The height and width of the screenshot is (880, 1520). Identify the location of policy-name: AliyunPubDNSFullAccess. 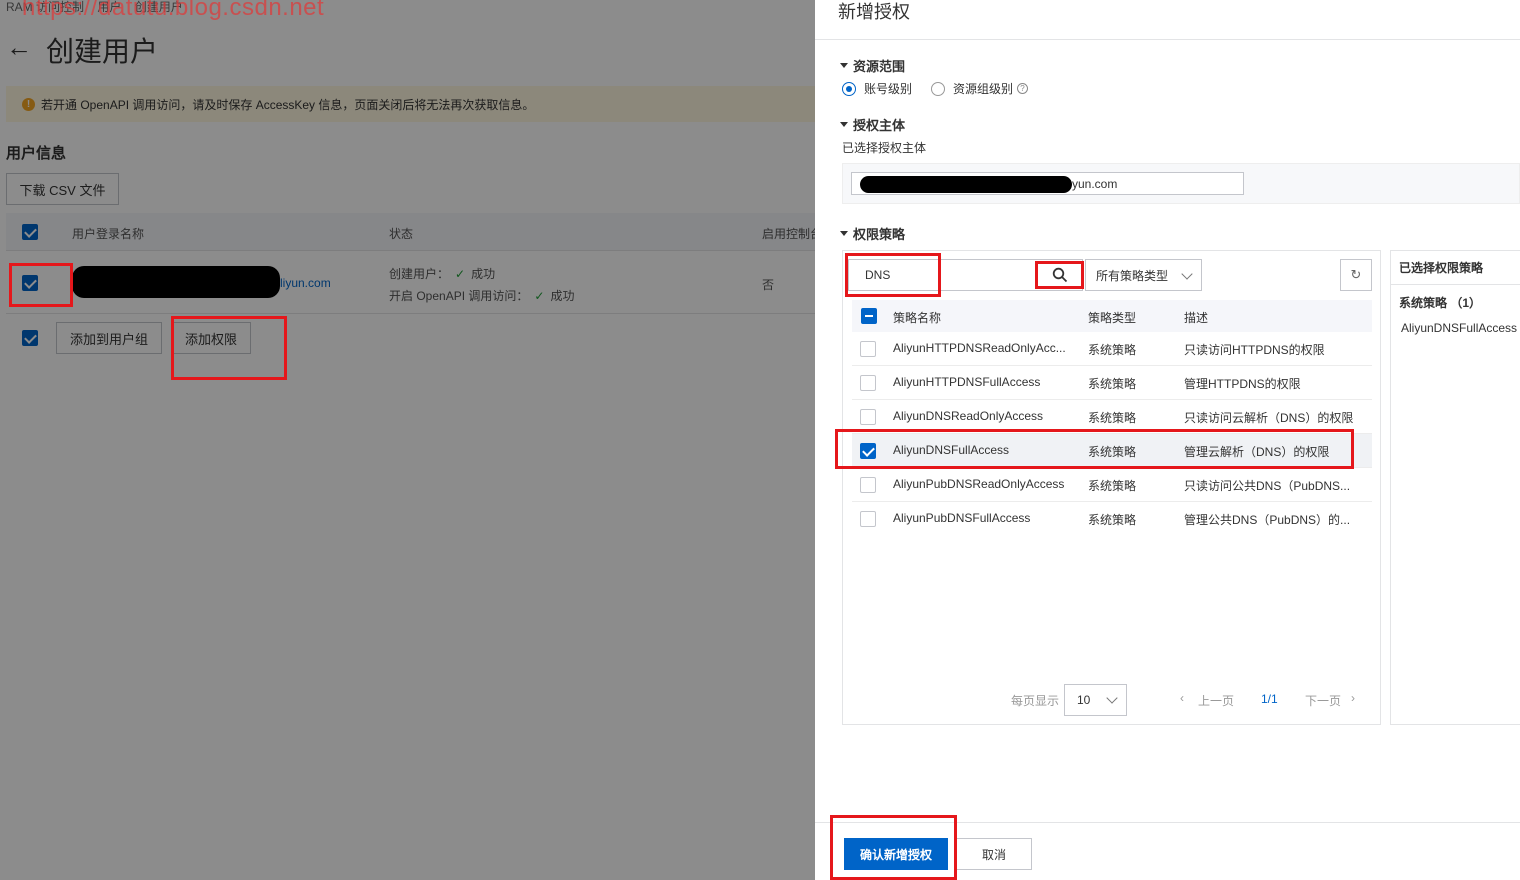
(962, 518).